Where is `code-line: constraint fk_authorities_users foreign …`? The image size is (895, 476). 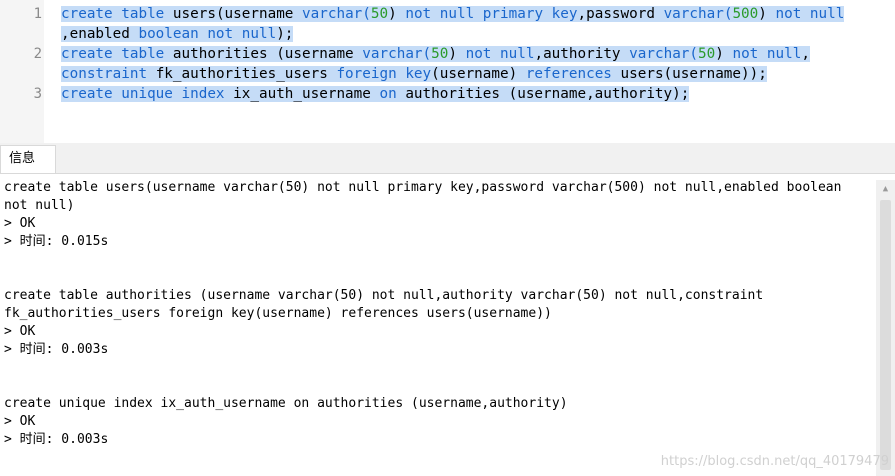
code-line: constraint fk_authorities_users foreign … is located at coordinates (414, 74).